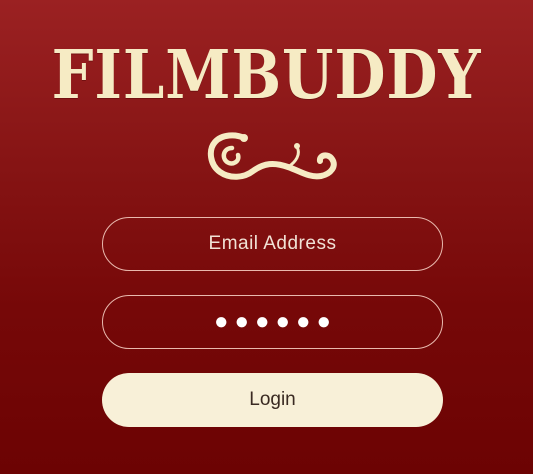  I want to click on password-field: ●●●●●●, so click(272, 322).